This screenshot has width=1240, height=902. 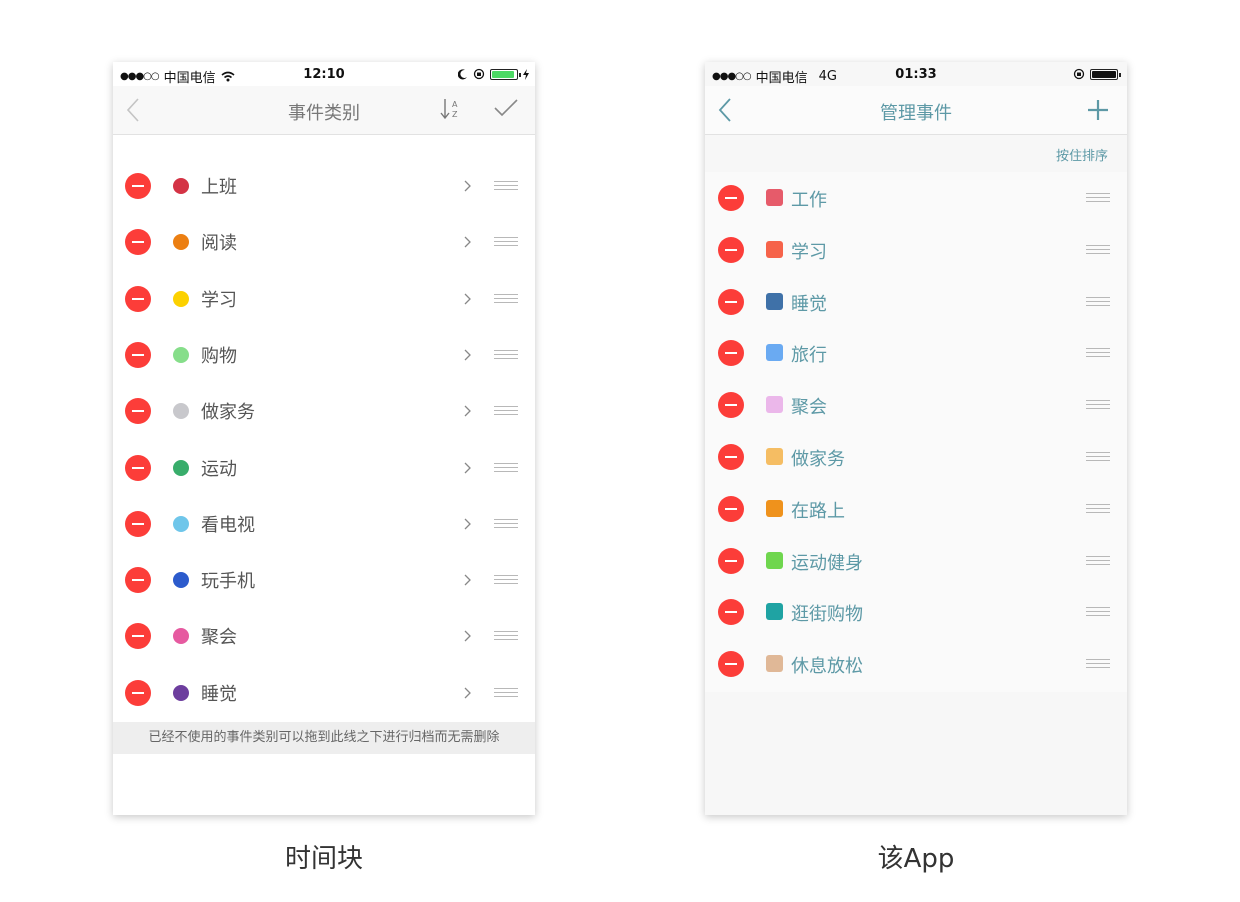 What do you see at coordinates (916, 113) in the screenshot?
I see `page-title: 管理事件` at bounding box center [916, 113].